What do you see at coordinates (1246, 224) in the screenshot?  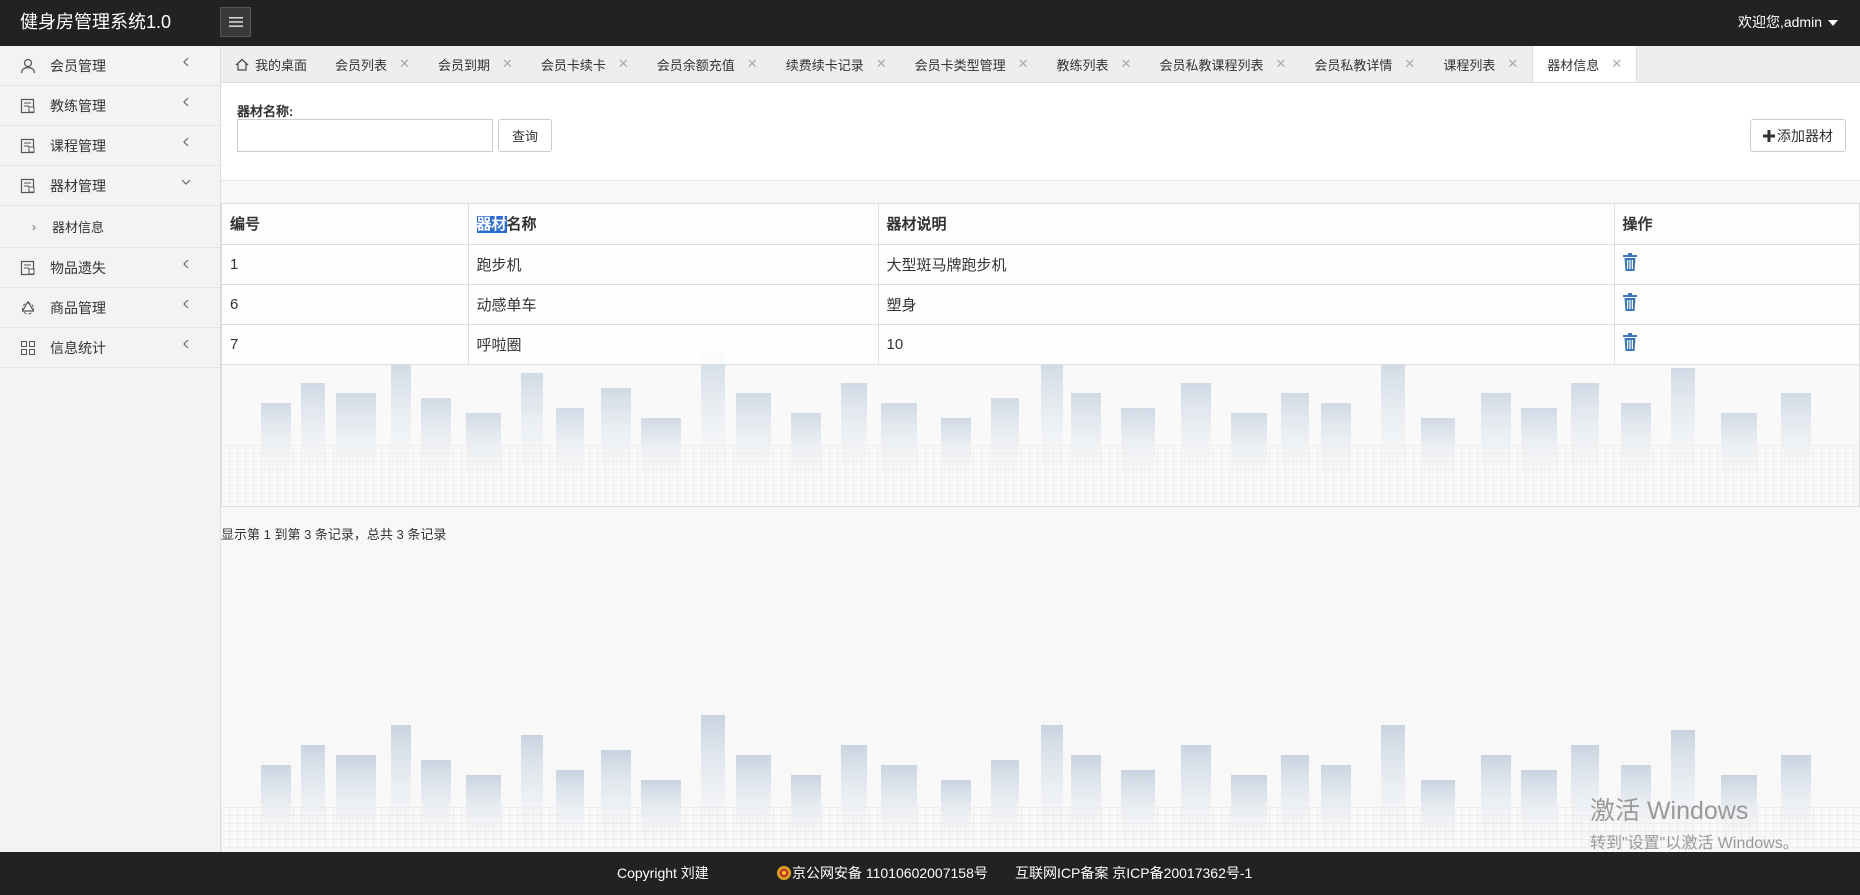 I see `column-header-desc: 器材说明` at bounding box center [1246, 224].